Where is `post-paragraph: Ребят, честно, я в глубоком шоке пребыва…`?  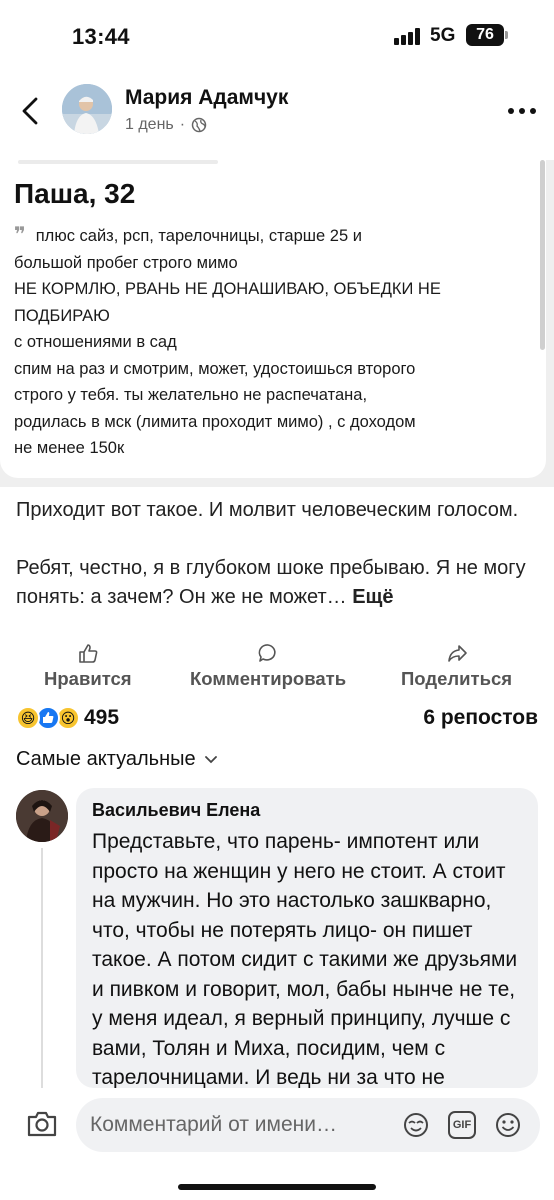 post-paragraph: Ребят, честно, я в глубоком шоке пребыва… is located at coordinates (271, 582).